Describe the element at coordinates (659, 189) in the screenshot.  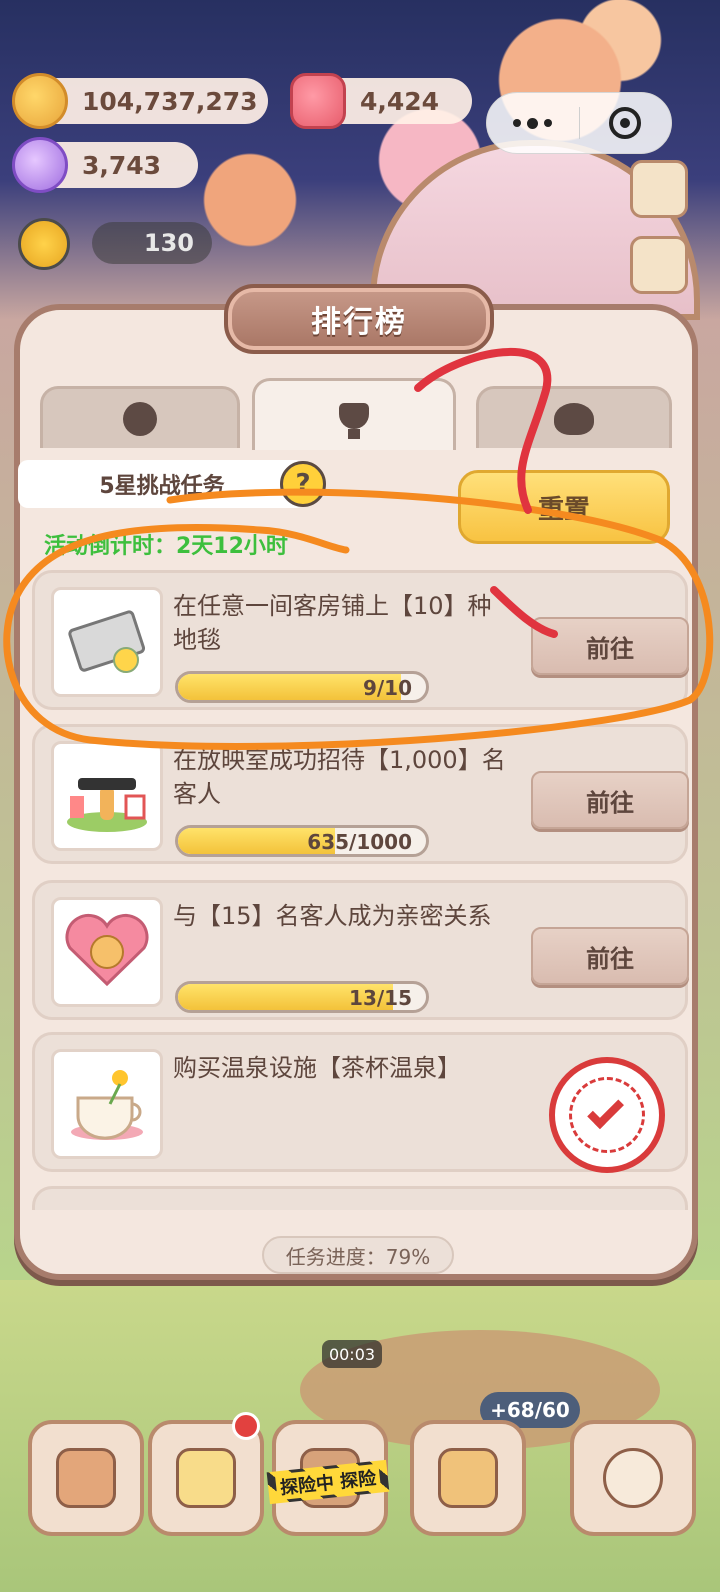
I see `flower-side-icon` at that location.